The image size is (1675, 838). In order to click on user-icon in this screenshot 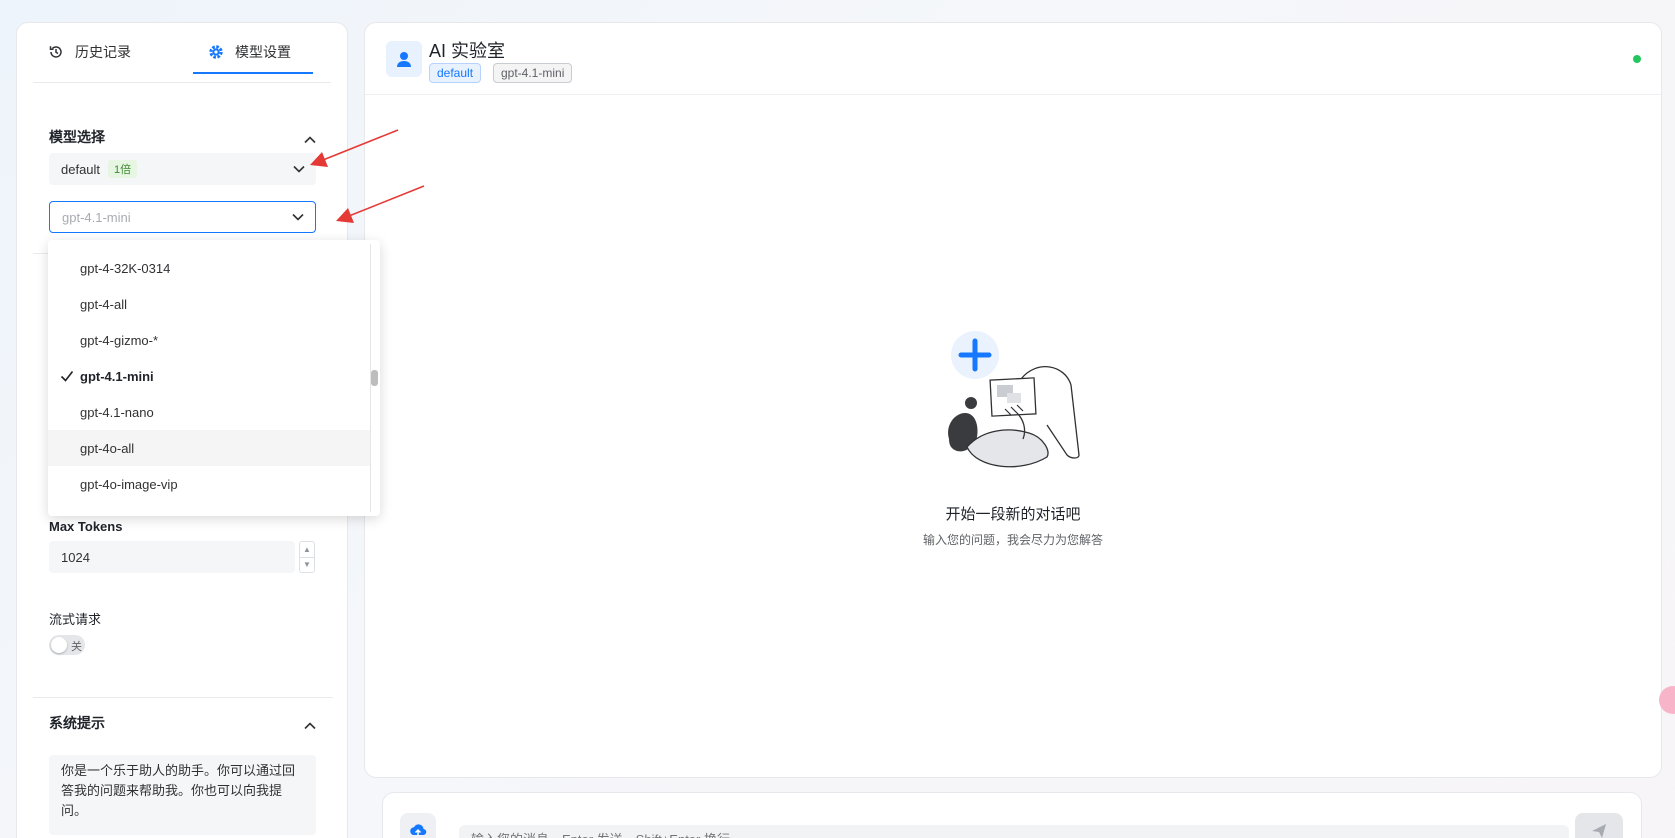, I will do `click(404, 59)`.